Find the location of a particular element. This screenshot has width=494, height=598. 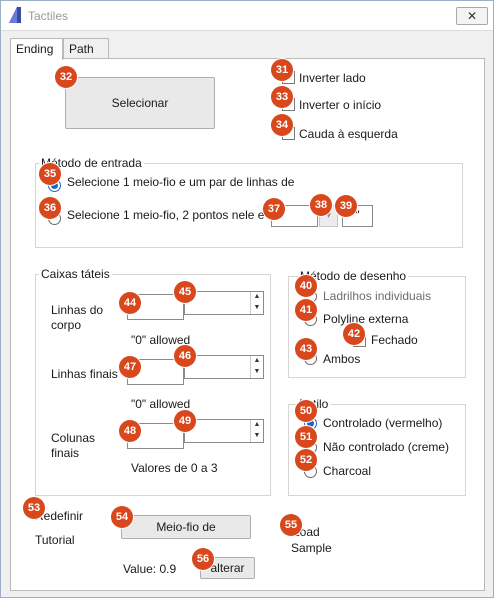

alterar-label: alterar is located at coordinates (227, 568).